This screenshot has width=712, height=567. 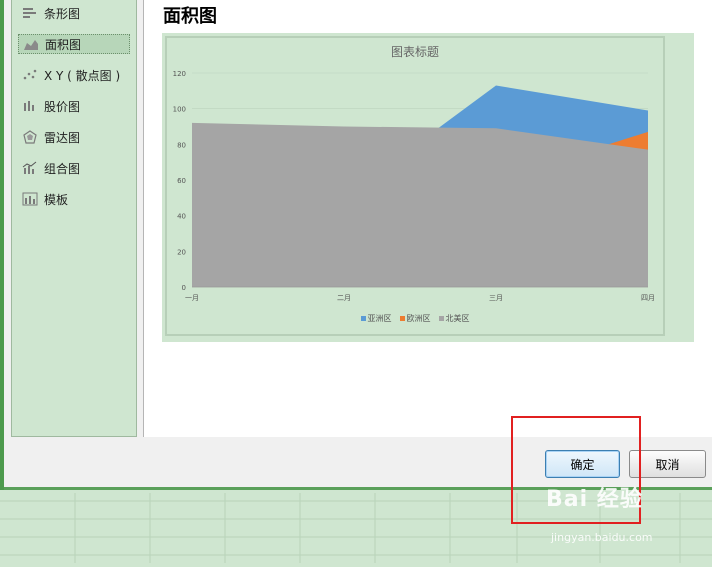 I want to click on legend-item-asia: 亚洲区, so click(x=376, y=318).